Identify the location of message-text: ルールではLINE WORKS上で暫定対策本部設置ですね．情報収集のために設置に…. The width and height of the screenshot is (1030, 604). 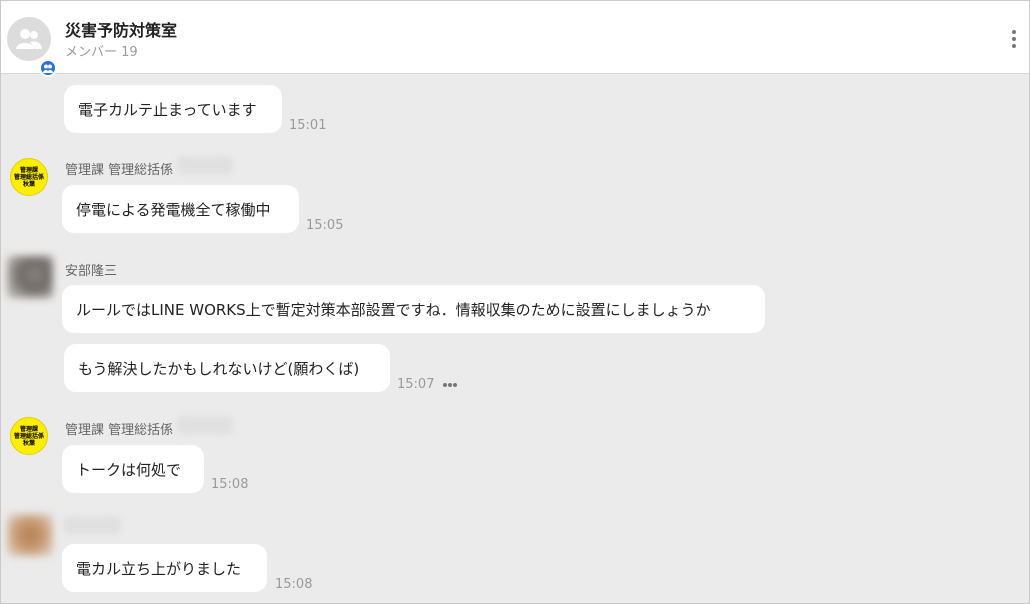
(393, 309).